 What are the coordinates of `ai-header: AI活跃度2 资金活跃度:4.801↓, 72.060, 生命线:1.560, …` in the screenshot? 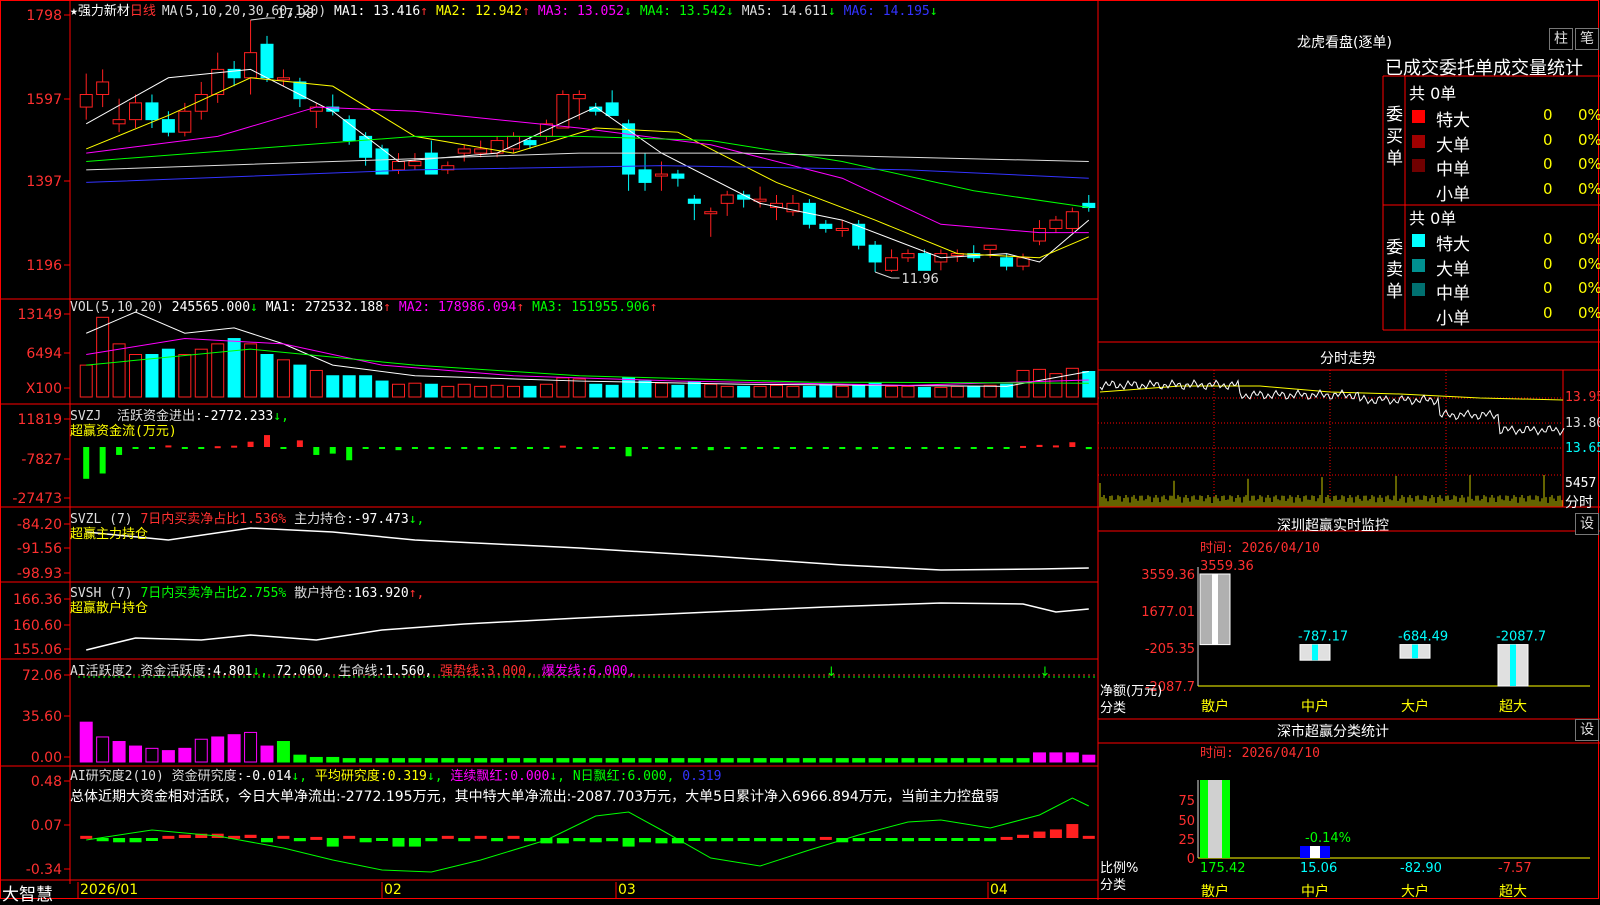 It's located at (353, 671).